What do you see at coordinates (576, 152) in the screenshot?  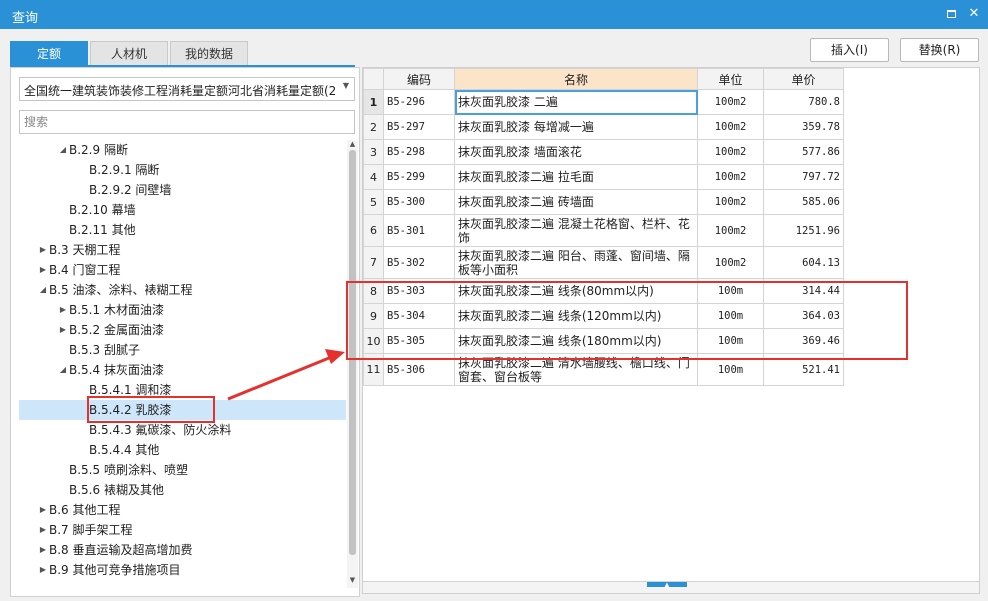 I see `cell-name: 抹灰面乳胶漆 墙面滚花` at bounding box center [576, 152].